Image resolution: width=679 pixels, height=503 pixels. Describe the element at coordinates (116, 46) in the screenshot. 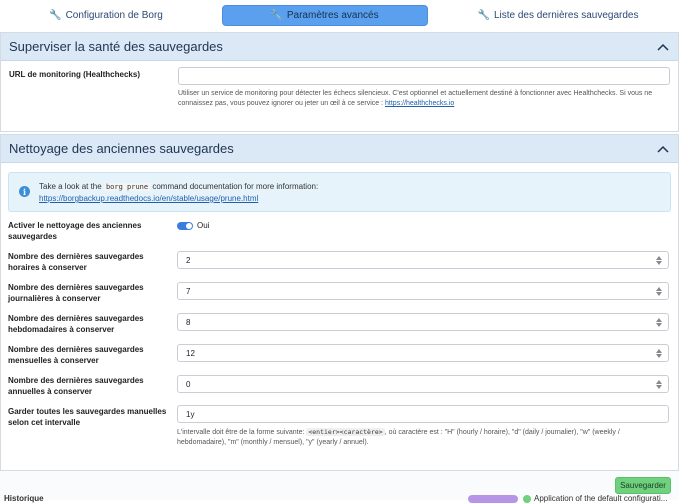

I see `section-title: Superviser la santé des sauvegardes` at that location.